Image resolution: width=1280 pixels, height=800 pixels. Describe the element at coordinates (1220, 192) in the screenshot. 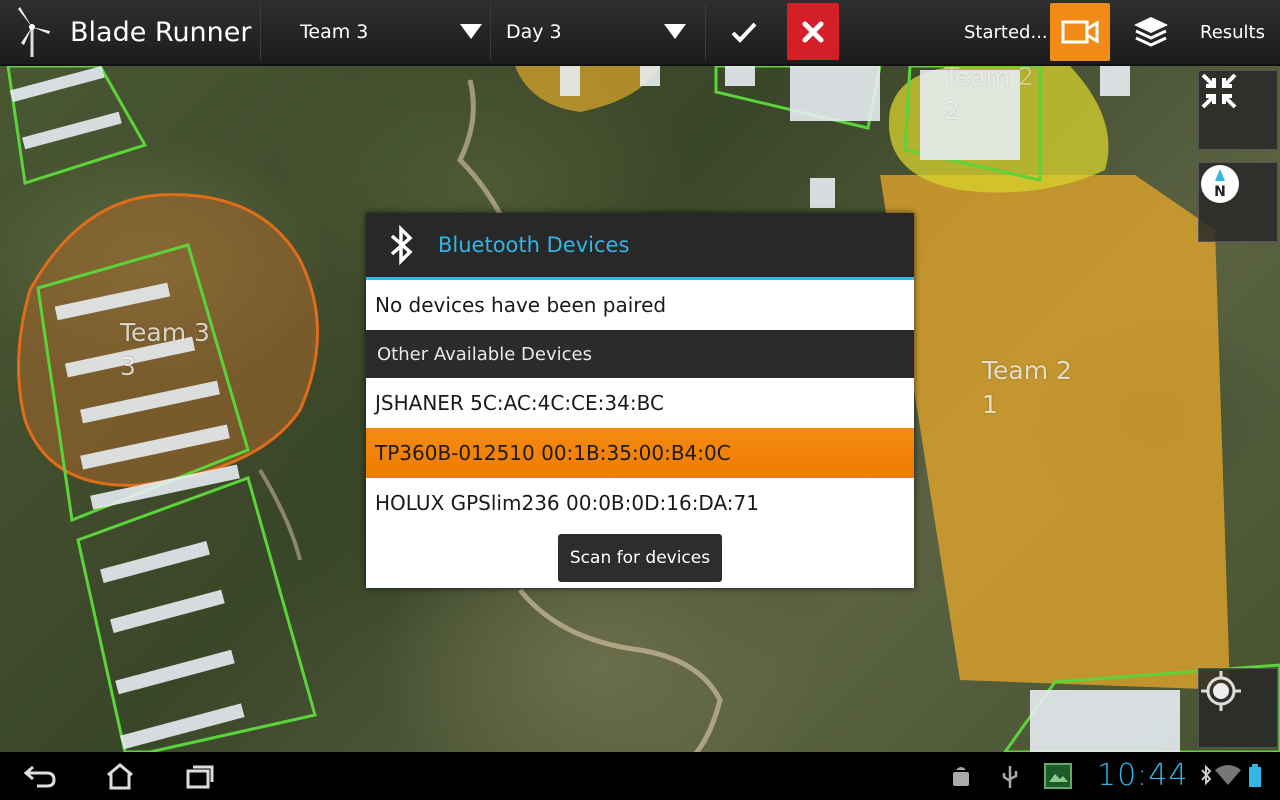

I see `svg-text: N` at that location.